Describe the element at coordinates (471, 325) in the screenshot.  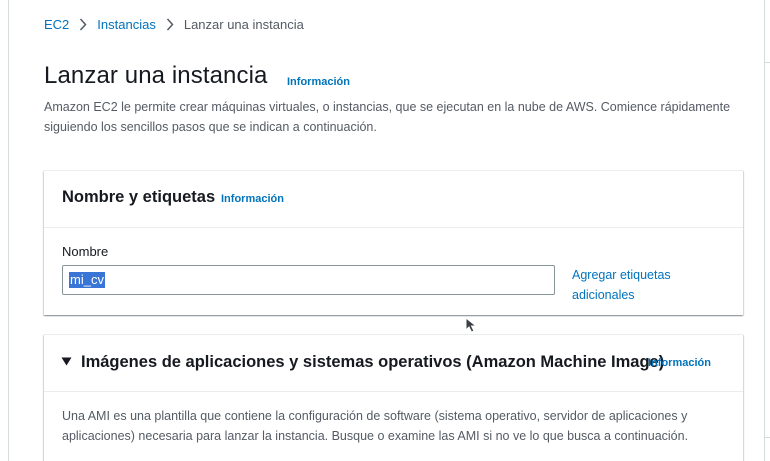
I see `mouse-cursor-icon` at that location.